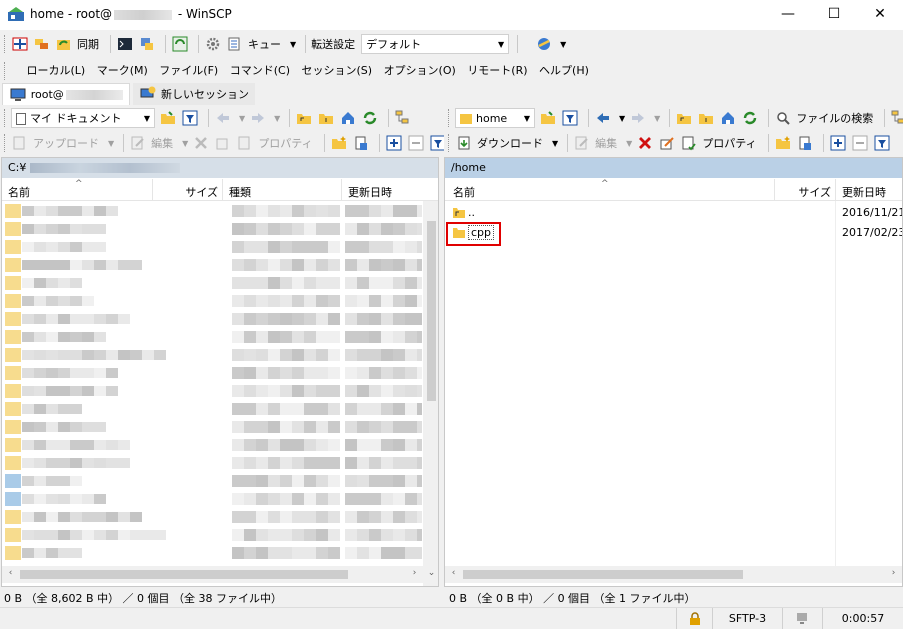 This screenshot has width=903, height=629. I want to click on upload-icon, so click(20, 143).